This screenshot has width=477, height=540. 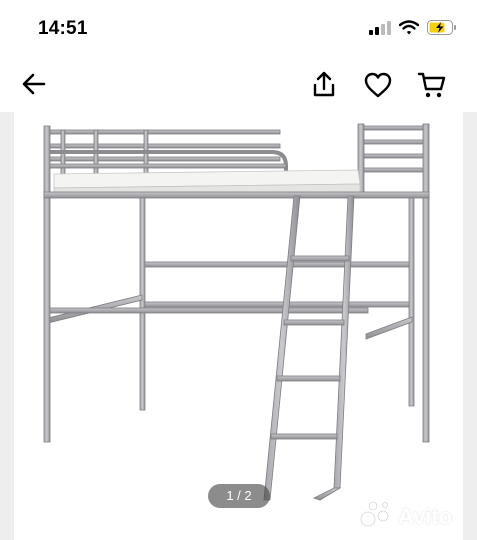 I want to click on heart-icon, so click(x=378, y=85).